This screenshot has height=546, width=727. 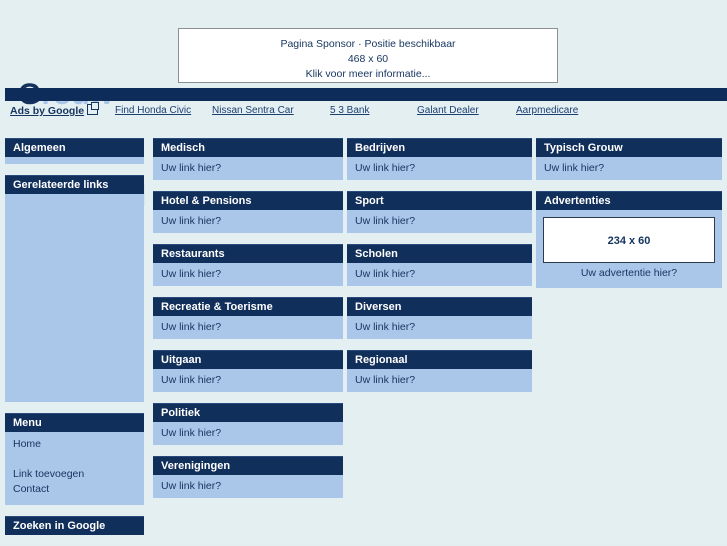 What do you see at coordinates (439, 200) in the screenshot?
I see `block-sport-title: Sport` at bounding box center [439, 200].